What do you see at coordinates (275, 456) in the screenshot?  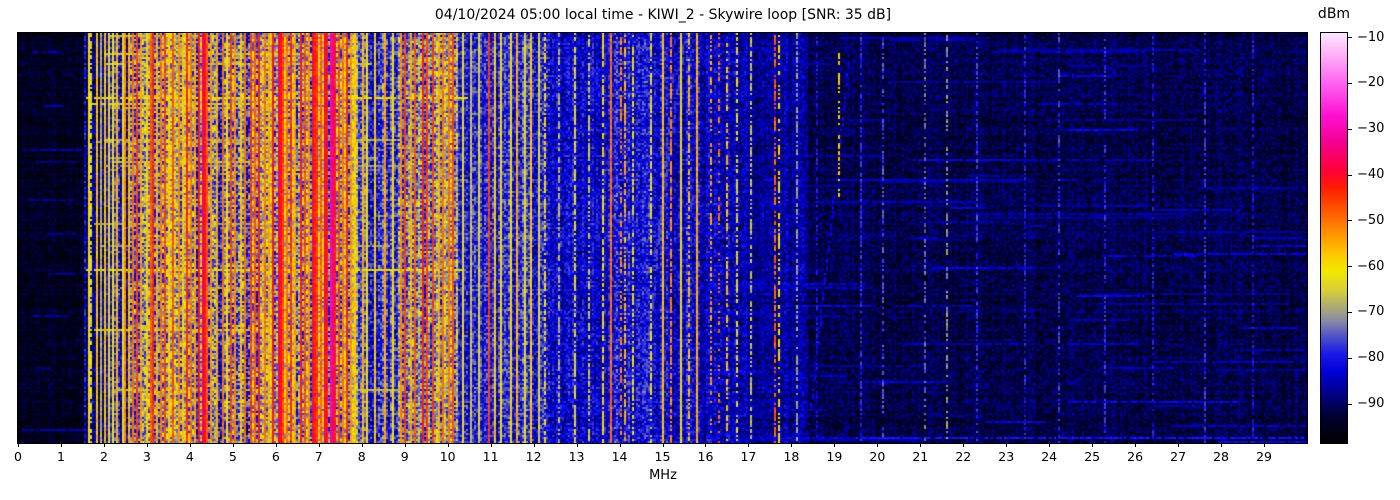 I see `x-tick-label: 6` at bounding box center [275, 456].